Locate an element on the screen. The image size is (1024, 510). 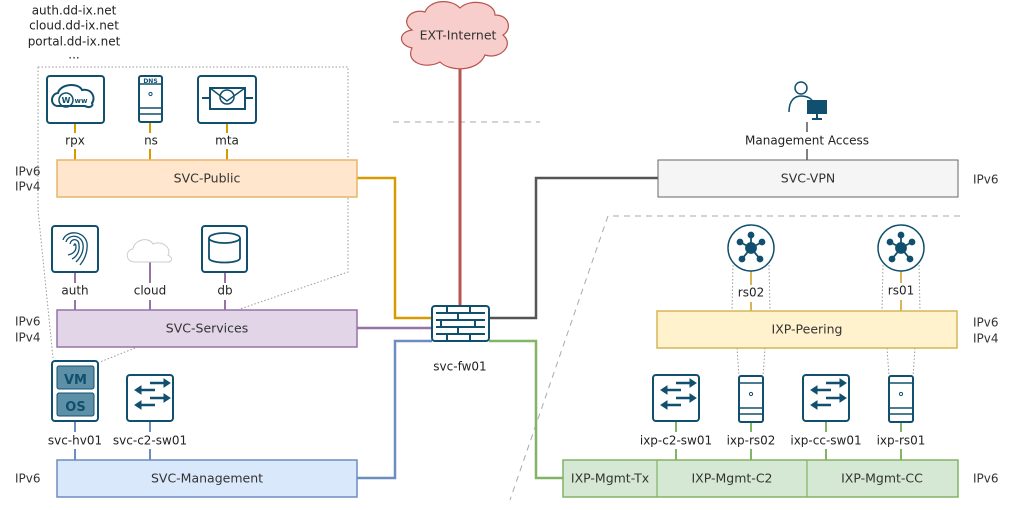
host-label: svc-hv01 is located at coordinates (75, 441).